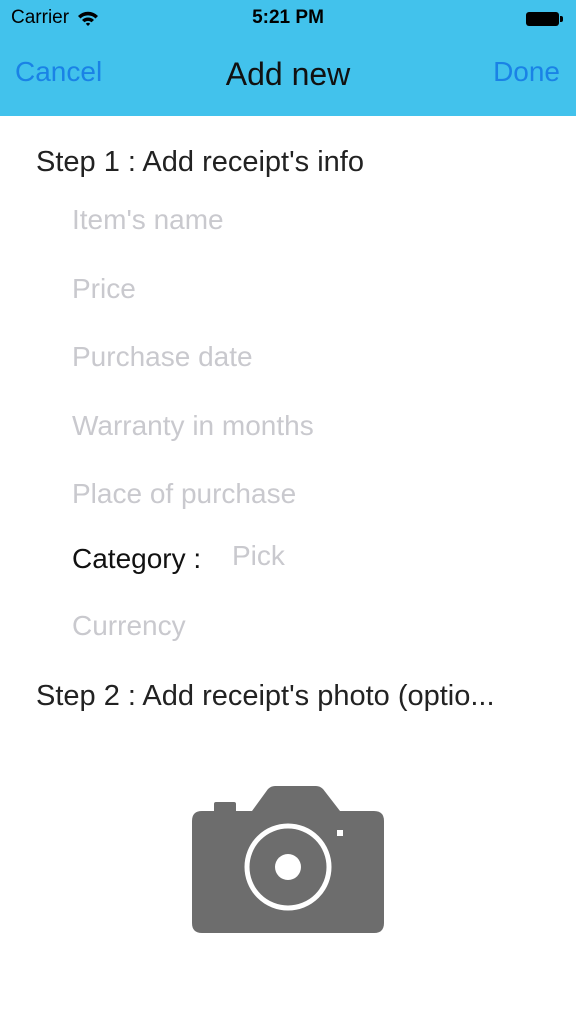 This screenshot has width=576, height=1024. I want to click on currency-field: Currency, so click(129, 626).